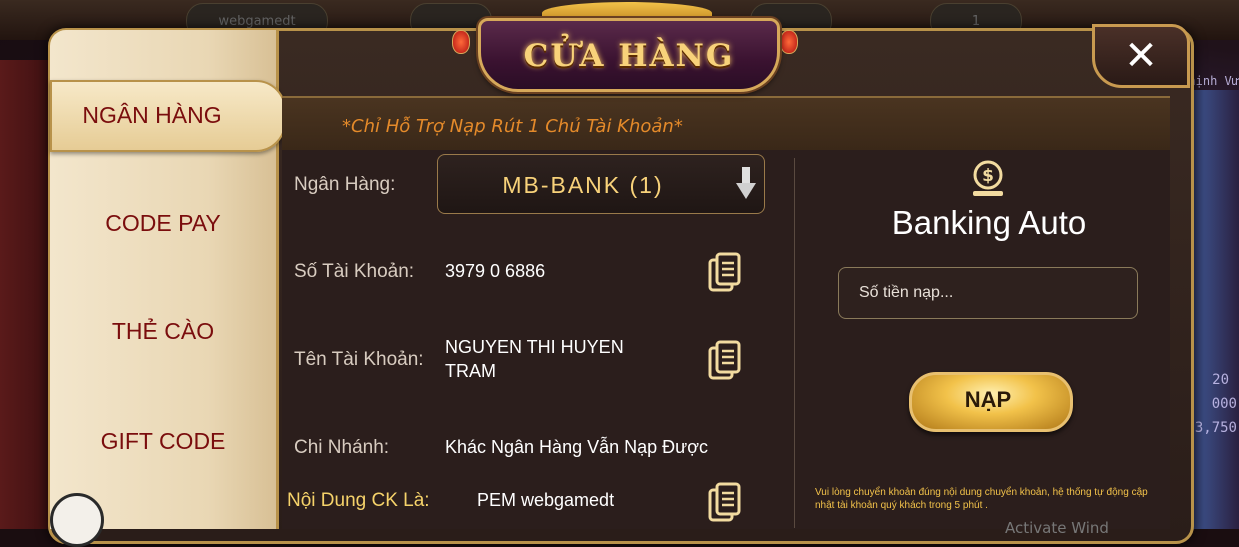 This screenshot has height=547, width=1239. Describe the element at coordinates (989, 222) in the screenshot. I see `banking-auto-title: Banking Auto` at that location.